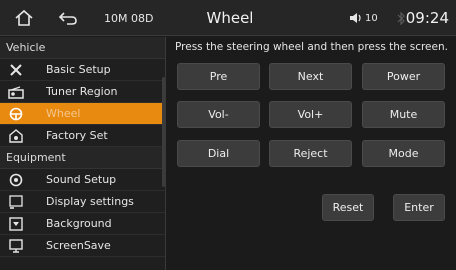 This screenshot has width=456, height=270. Describe the element at coordinates (419, 207) in the screenshot. I see `enter-button: Enter` at that location.